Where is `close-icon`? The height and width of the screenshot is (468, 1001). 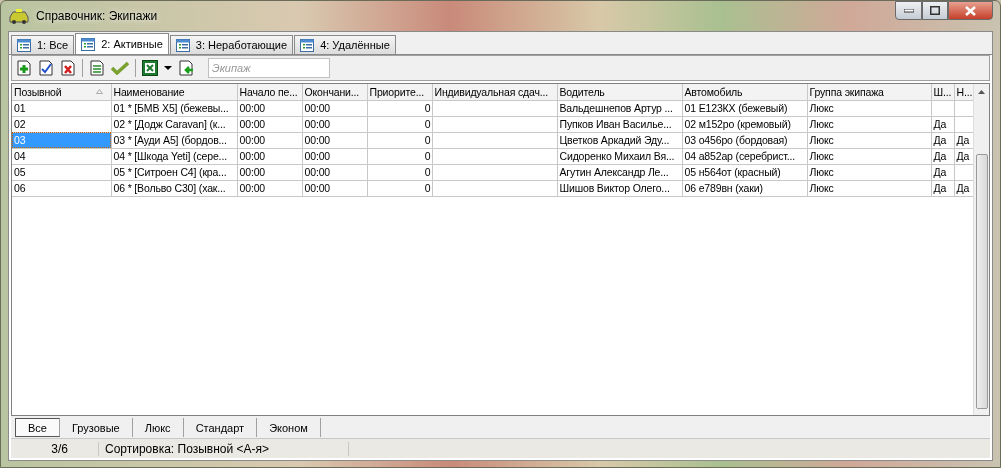
close-icon is located at coordinates (970, 10).